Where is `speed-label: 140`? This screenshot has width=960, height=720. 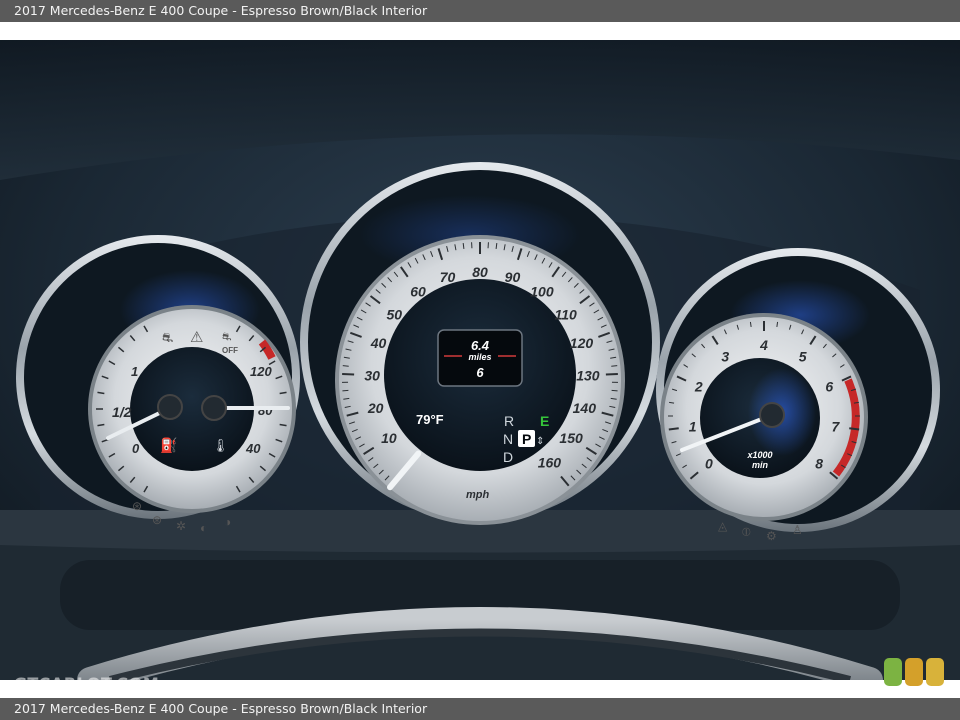
speed-label: 140 is located at coordinates (585, 408).